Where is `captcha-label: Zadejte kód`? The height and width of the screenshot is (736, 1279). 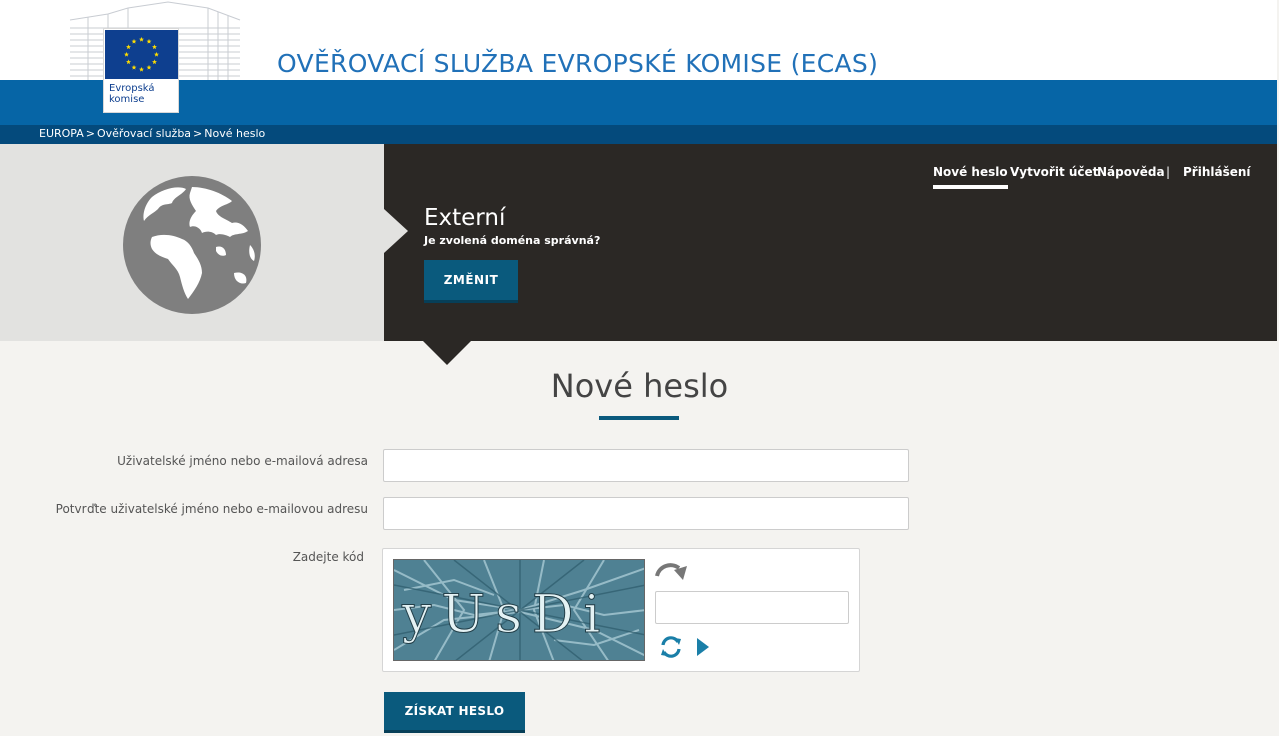 captcha-label: Zadejte kód is located at coordinates (328, 557).